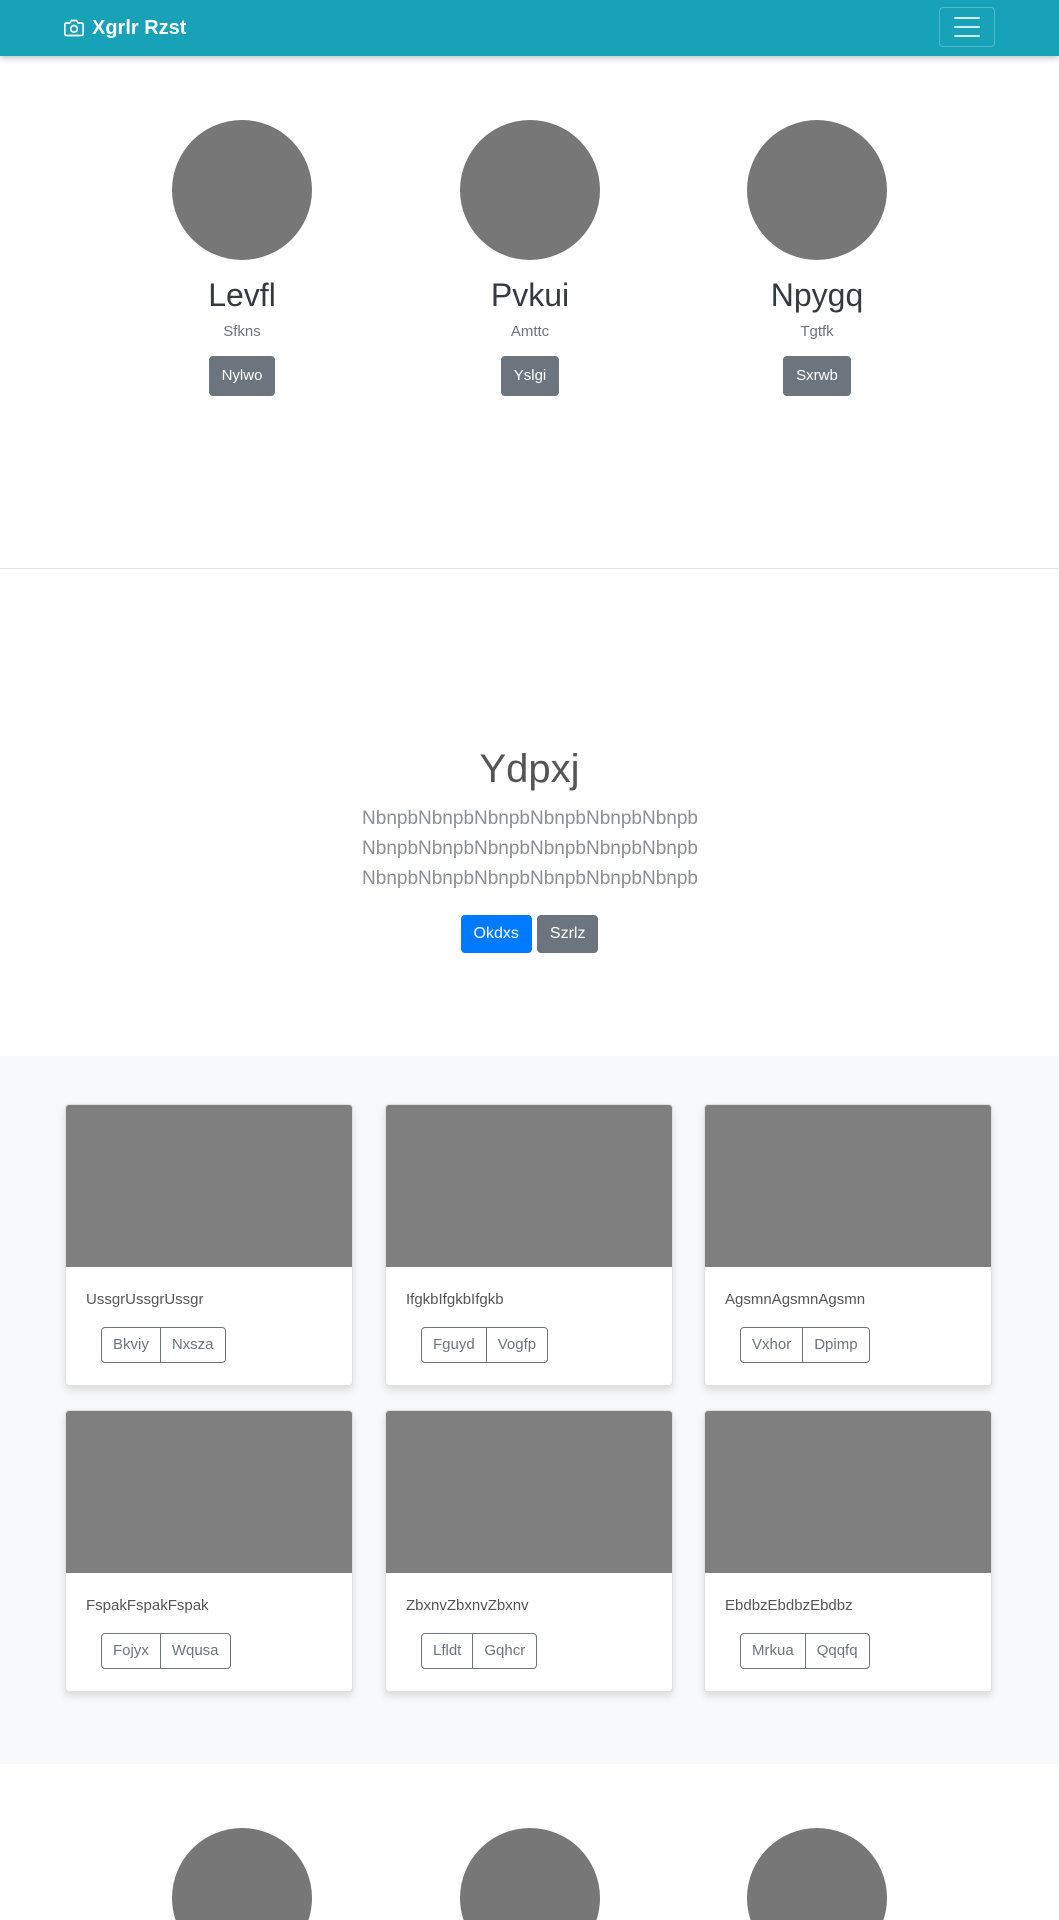 This screenshot has width=1059, height=1920. Describe the element at coordinates (530, 295) in the screenshot. I see `member-name: Pvkui` at that location.